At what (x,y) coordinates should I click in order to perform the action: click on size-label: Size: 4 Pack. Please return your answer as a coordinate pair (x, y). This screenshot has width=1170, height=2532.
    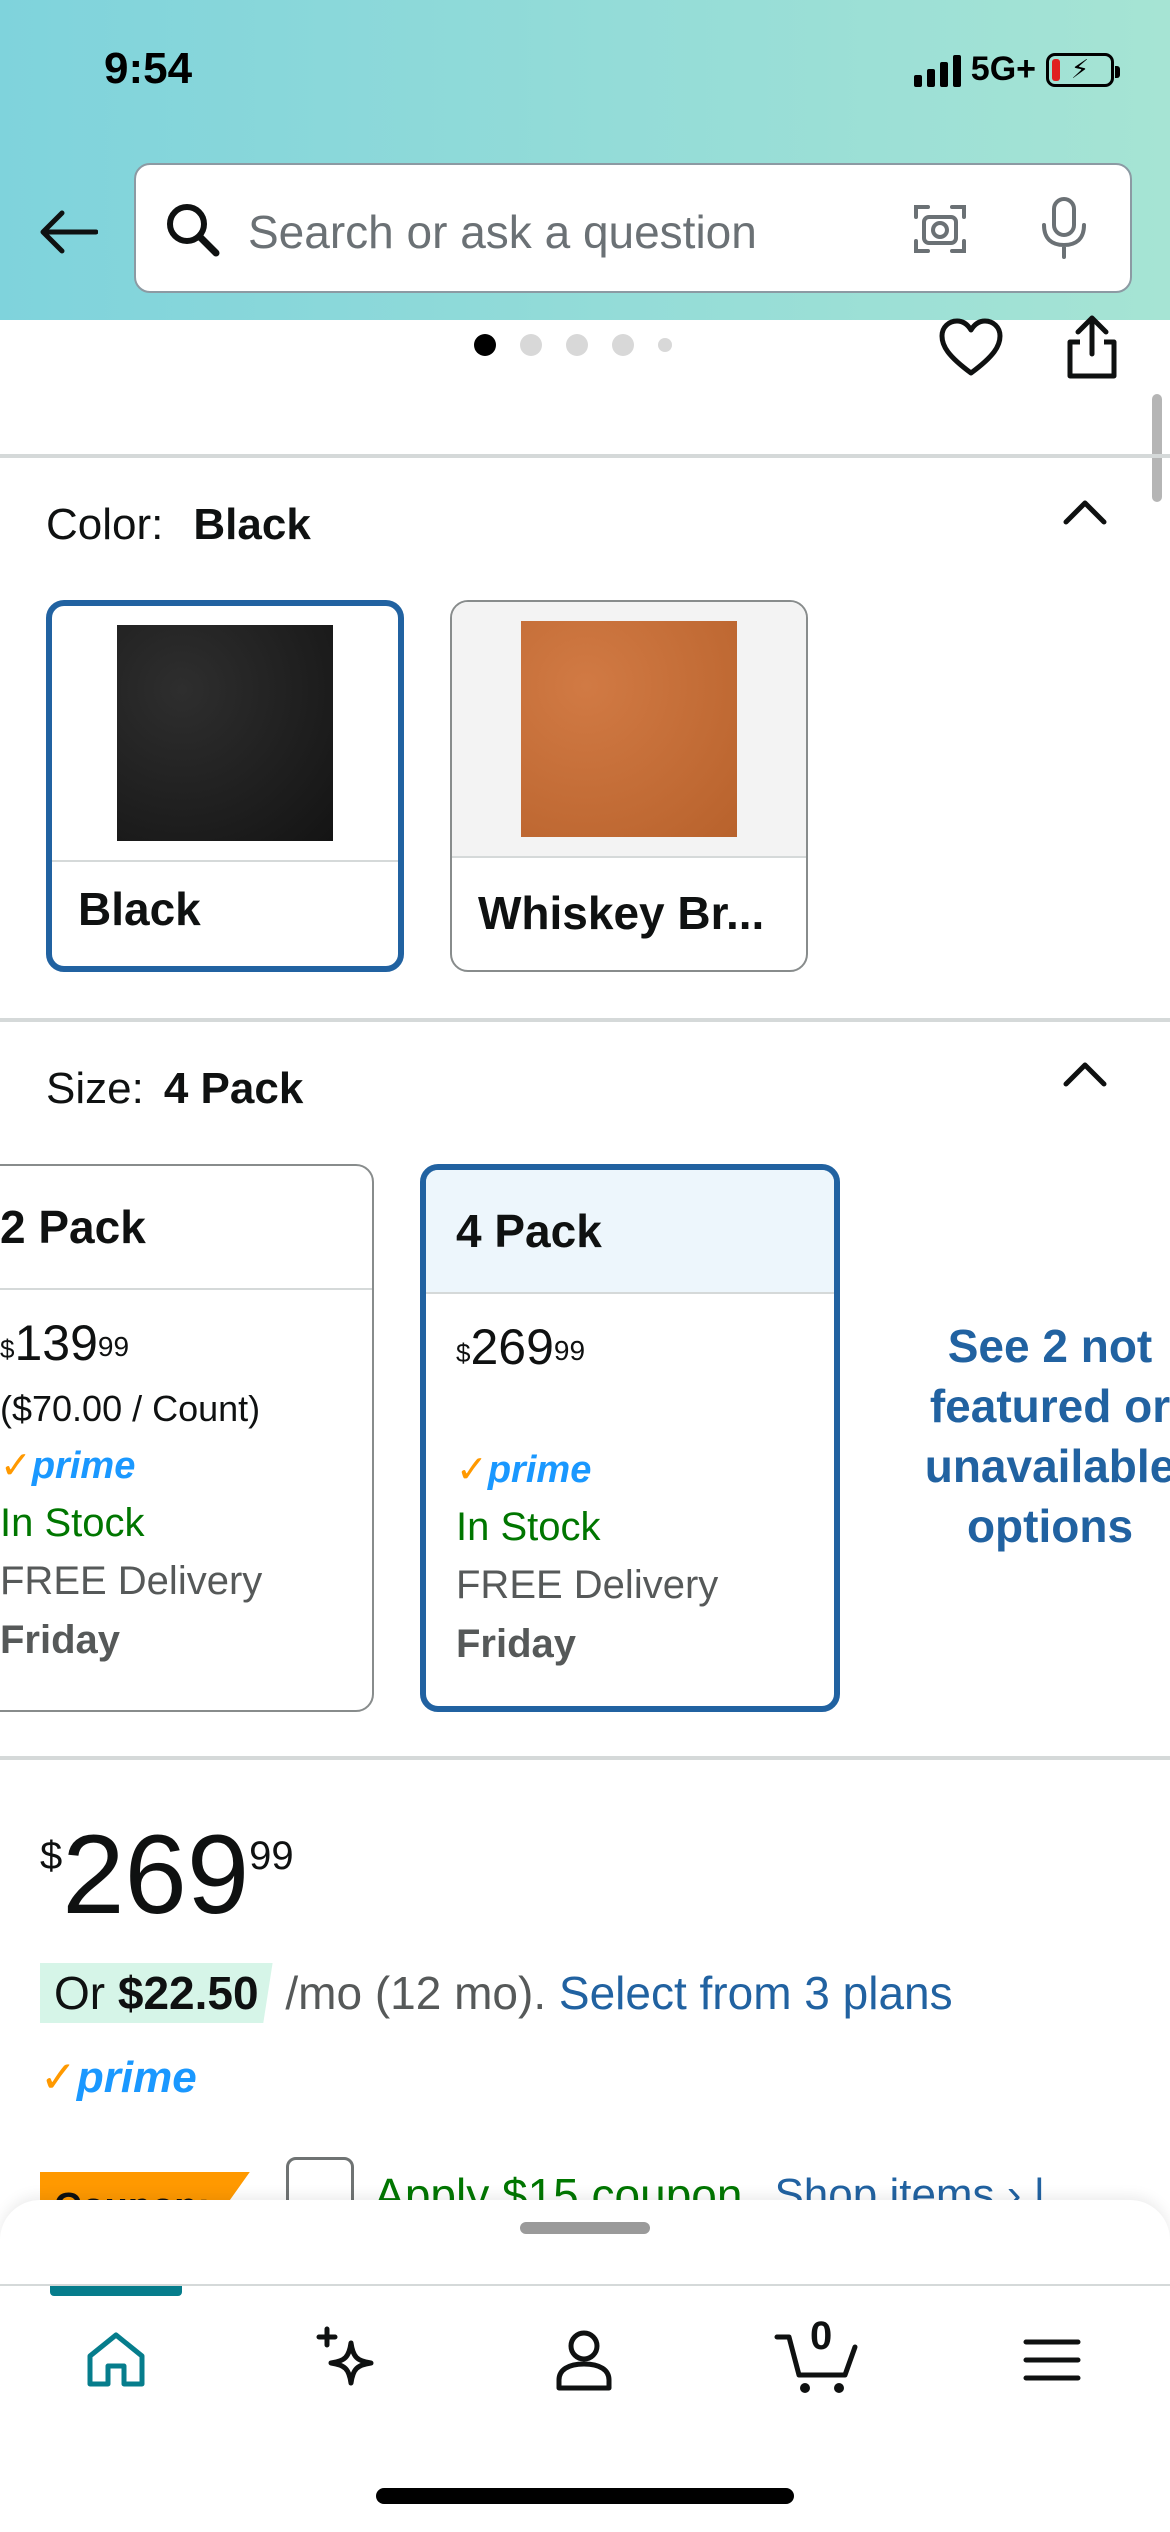
    Looking at the image, I should click on (175, 1088).